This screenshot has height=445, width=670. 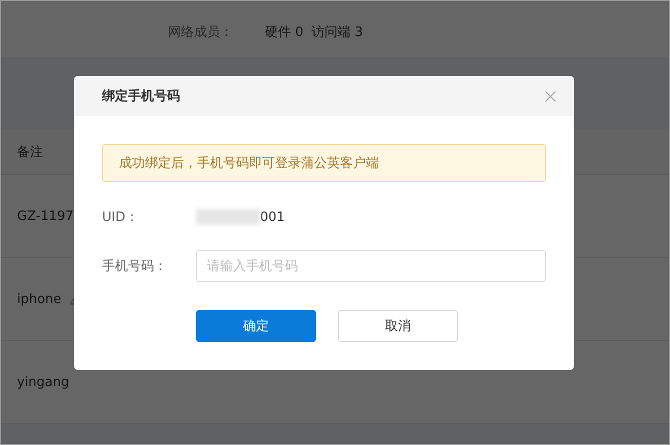 I want to click on uid-value: 001, so click(x=272, y=217).